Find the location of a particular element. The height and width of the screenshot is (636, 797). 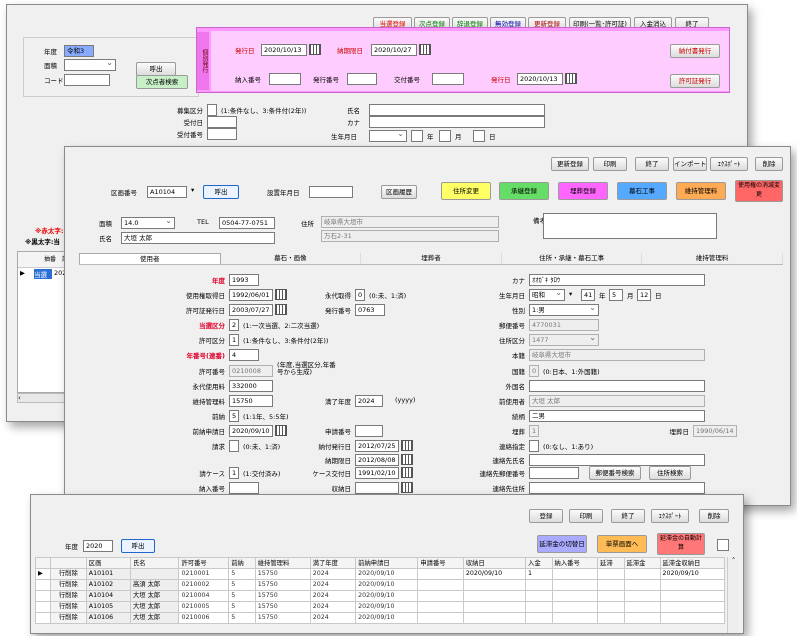

maintenance-fee-input: 15750 is located at coordinates (251, 401).